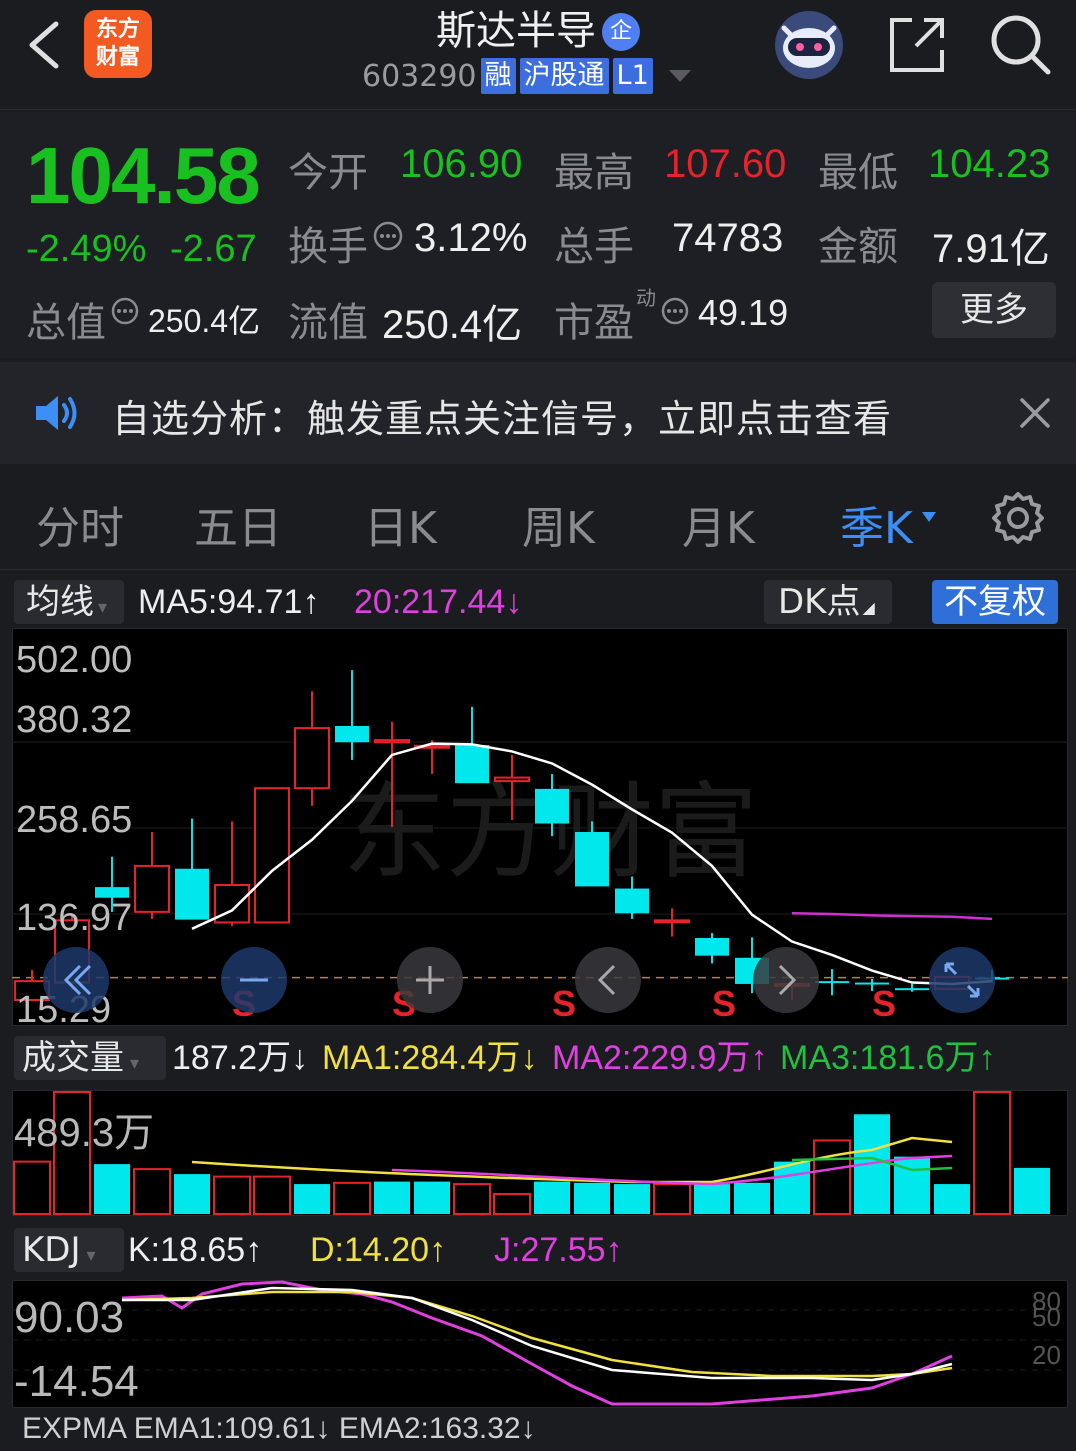  What do you see at coordinates (74, 660) in the screenshot?
I see `price-axis-label: 502.00` at bounding box center [74, 660].